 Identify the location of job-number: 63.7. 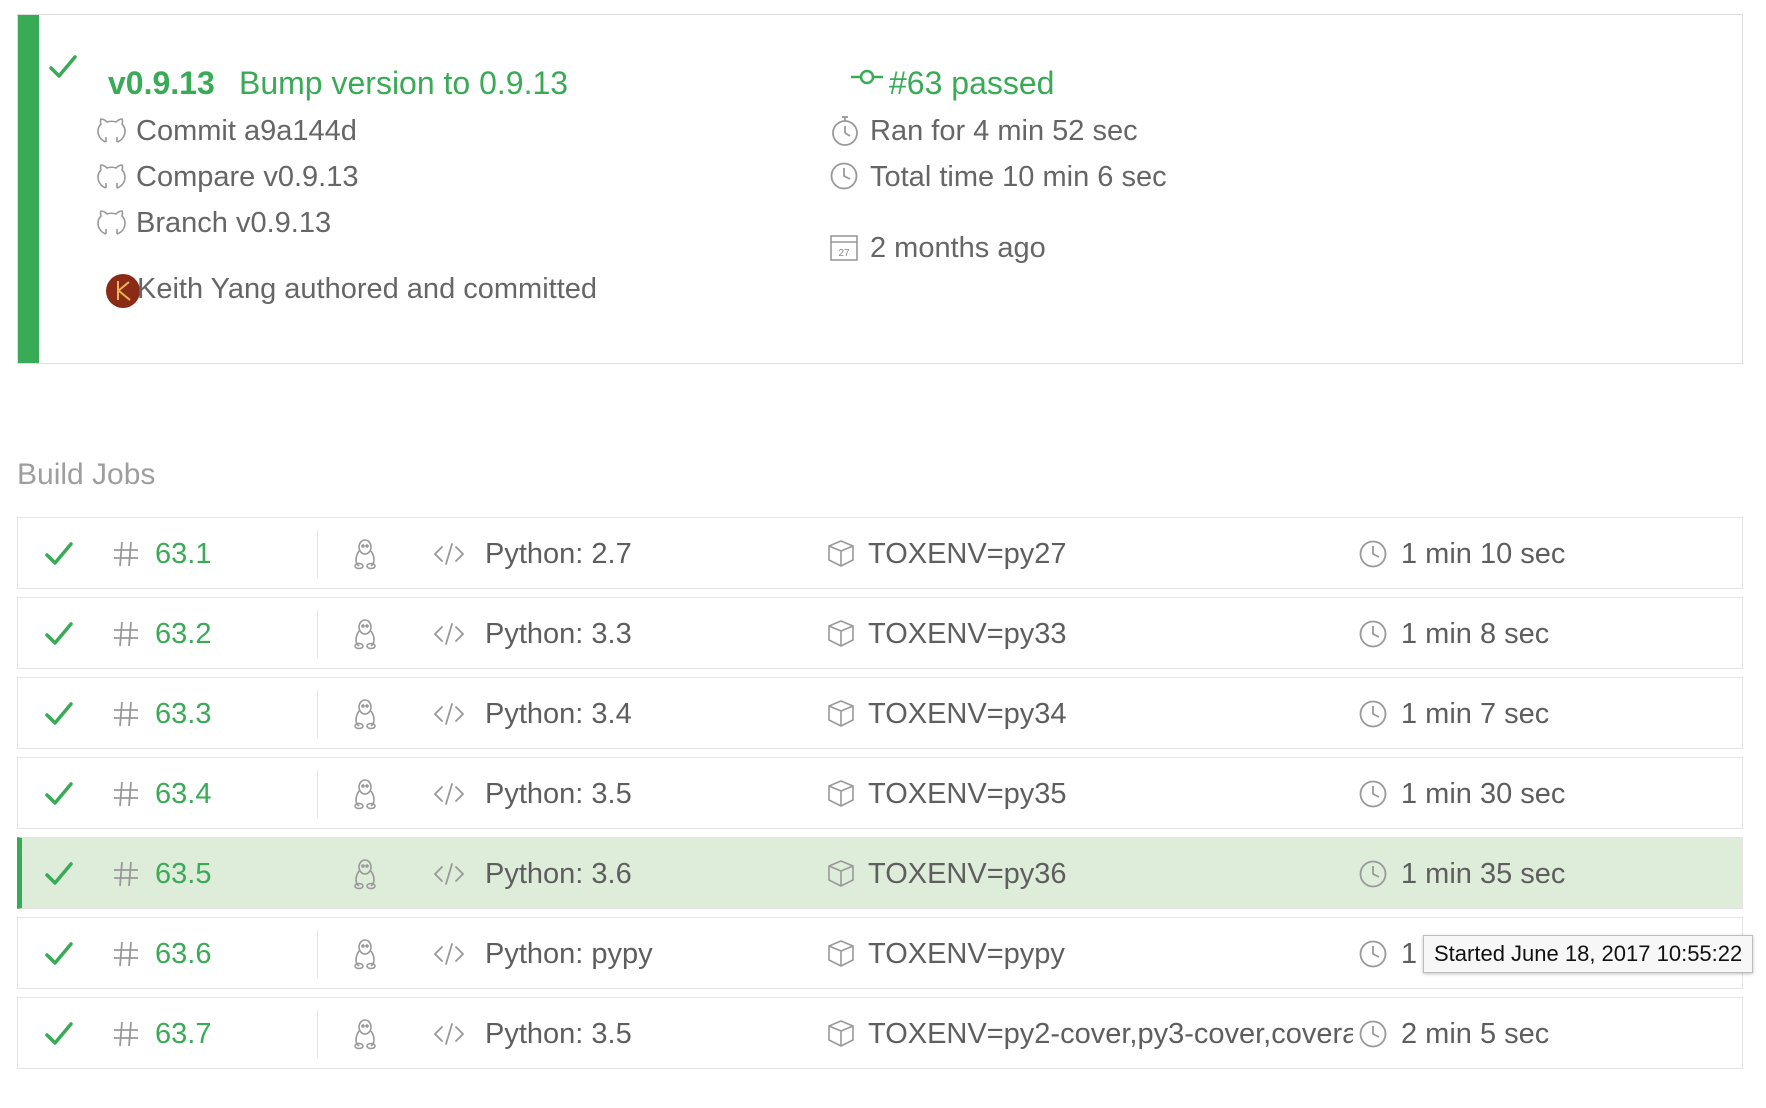
(183, 1034).